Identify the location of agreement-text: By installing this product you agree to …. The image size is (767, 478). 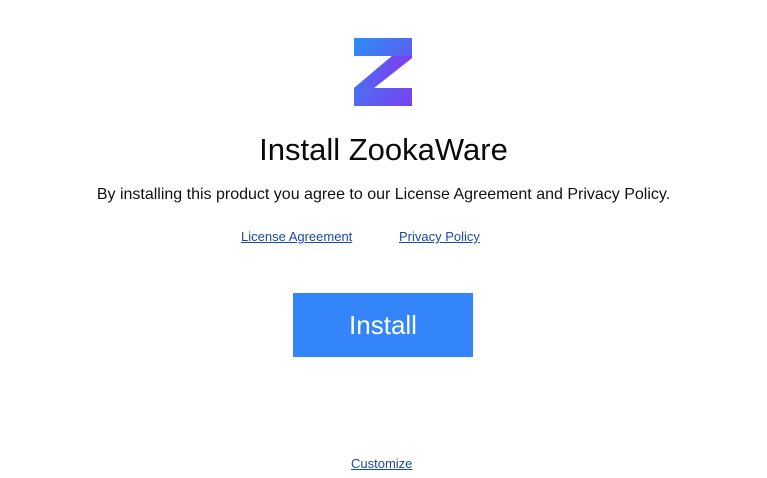
(383, 194).